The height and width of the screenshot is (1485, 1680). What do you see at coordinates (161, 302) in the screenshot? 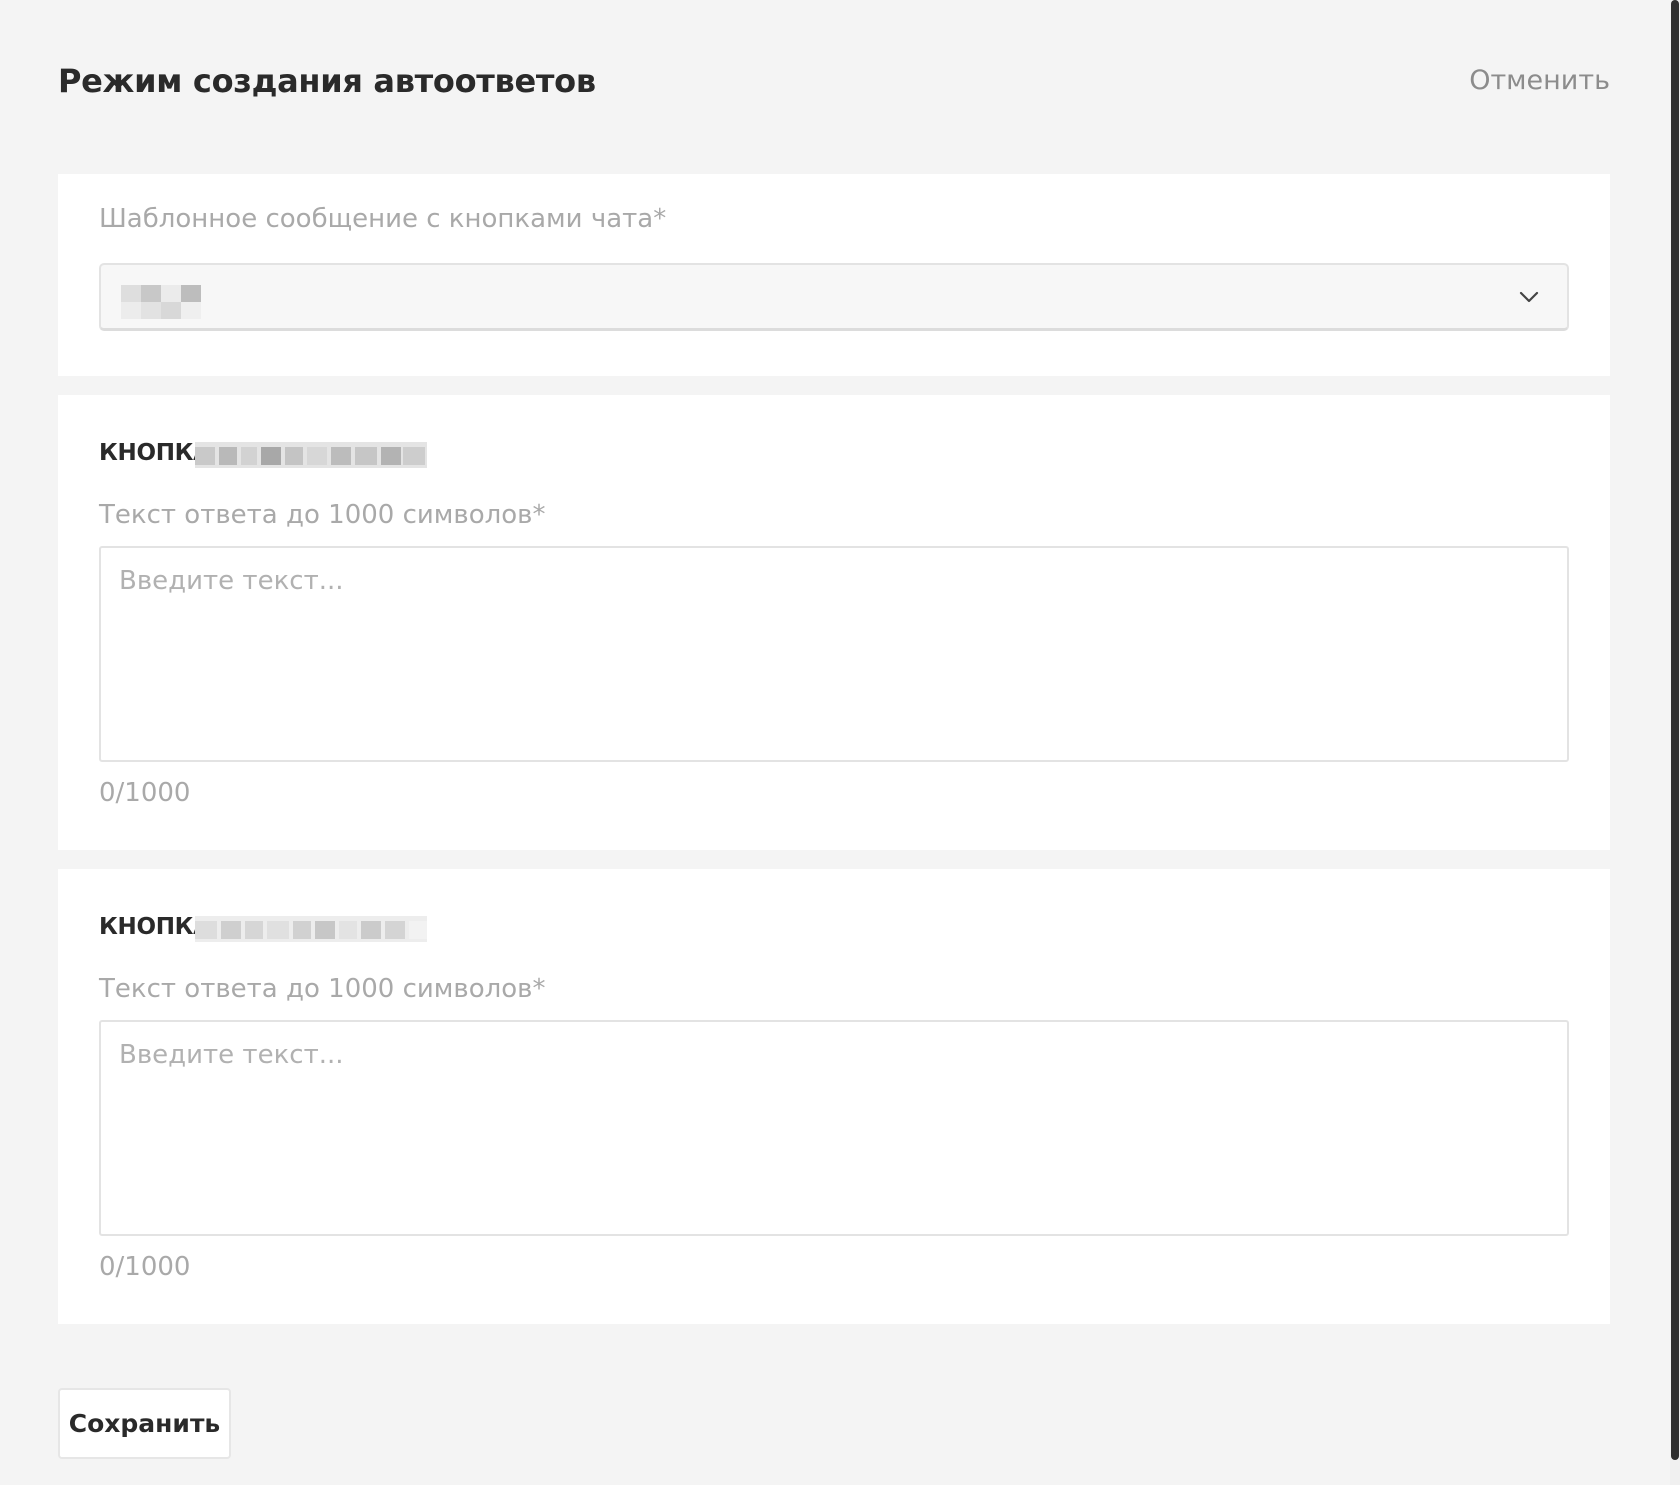
I see `redacted-select-value` at bounding box center [161, 302].